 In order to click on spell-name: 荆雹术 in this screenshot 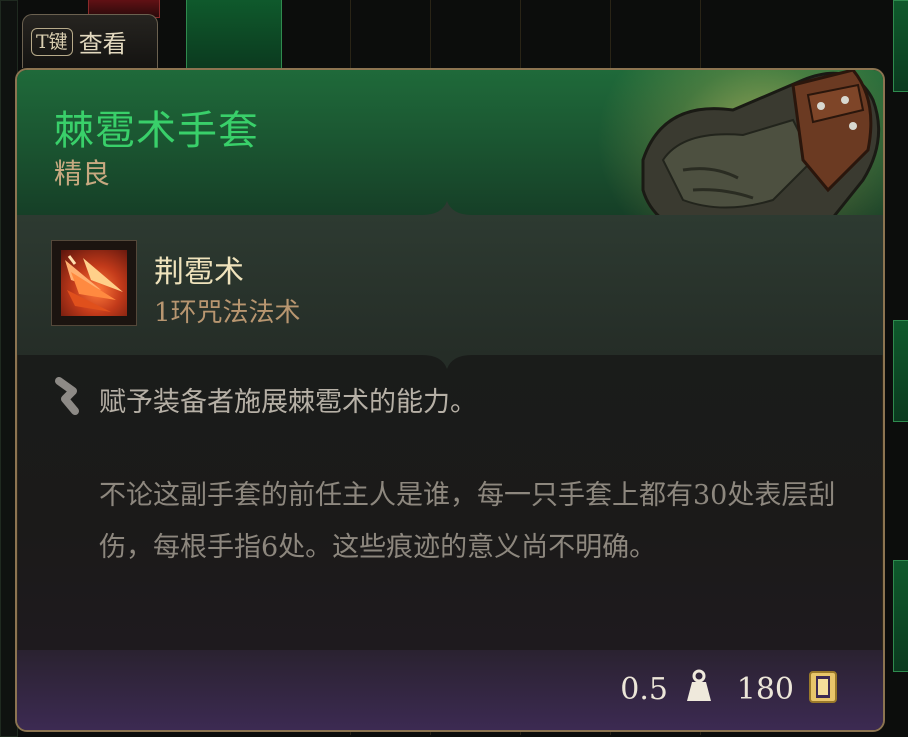, I will do `click(199, 272)`.